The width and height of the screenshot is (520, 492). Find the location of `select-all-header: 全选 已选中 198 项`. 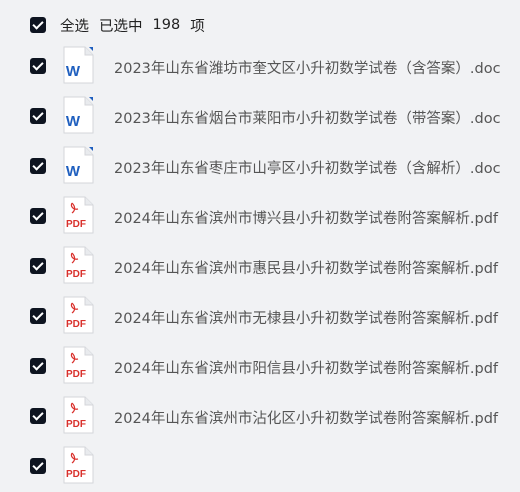

select-all-header: 全选 已选中 198 项 is located at coordinates (117, 25).